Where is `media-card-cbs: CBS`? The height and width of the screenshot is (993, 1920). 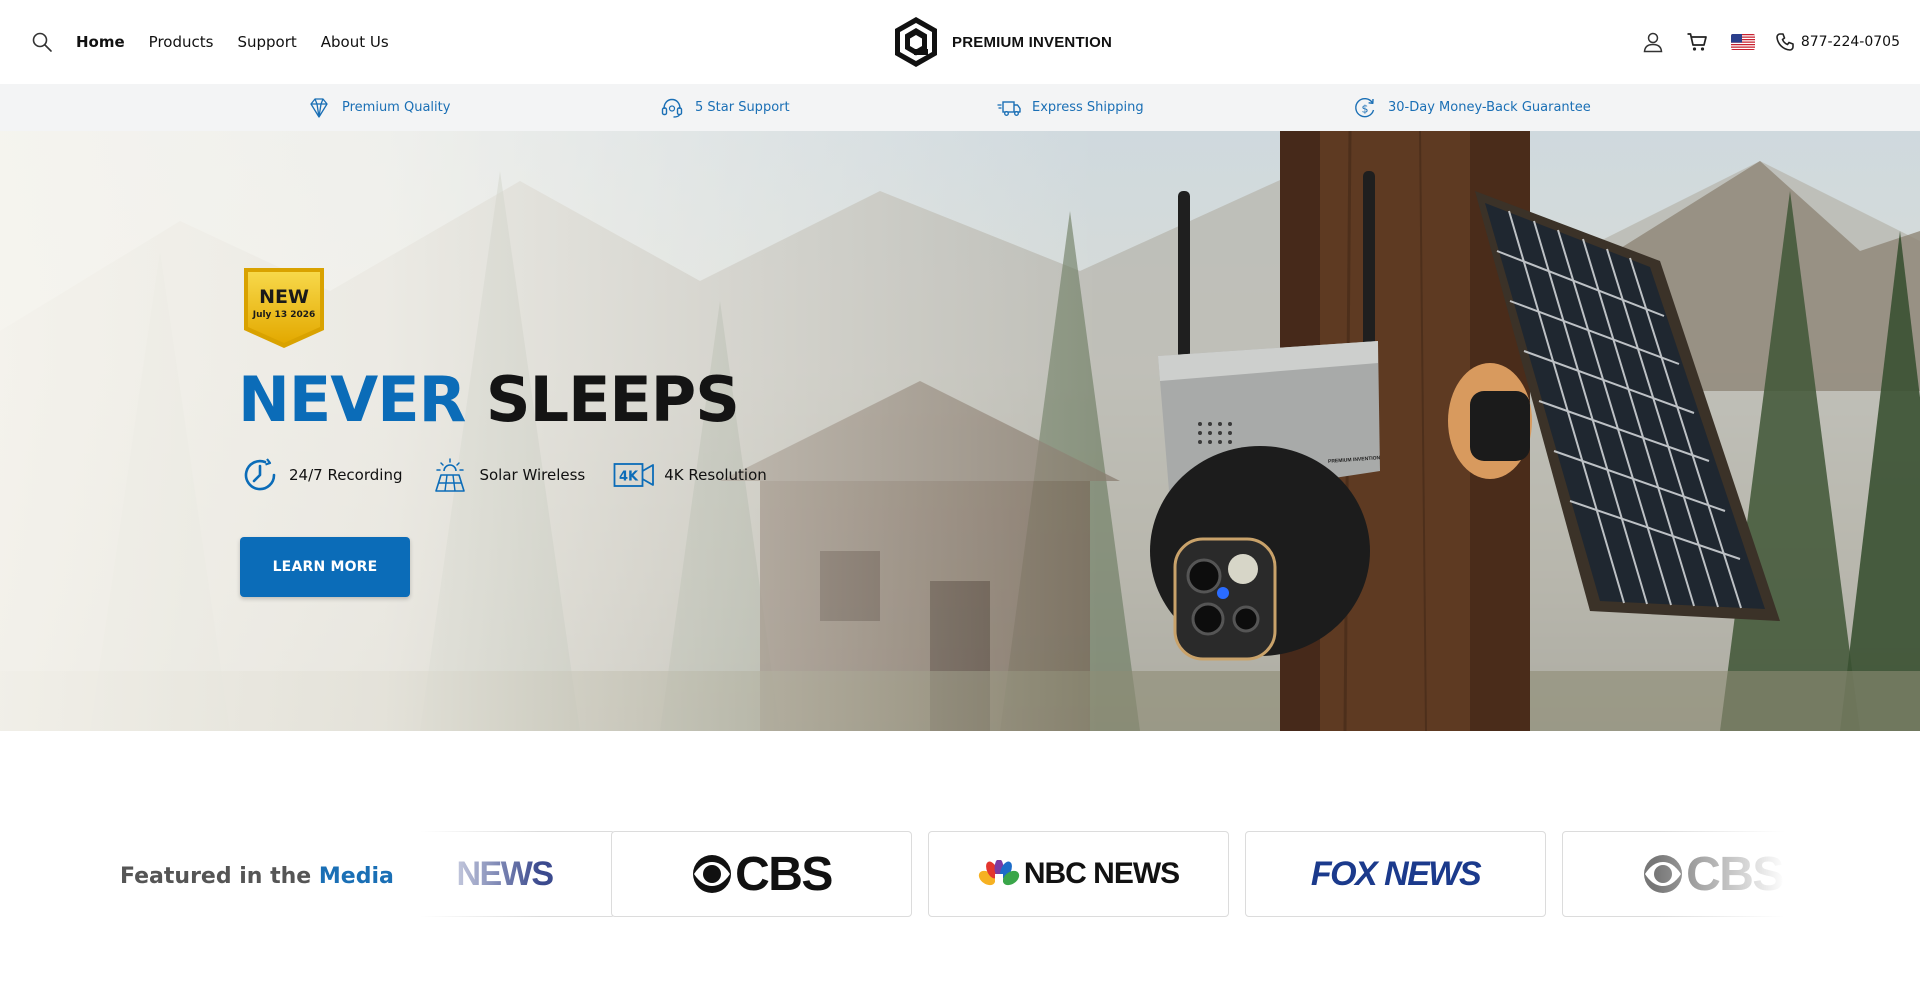
media-card-cbs: CBS is located at coordinates (761, 874).